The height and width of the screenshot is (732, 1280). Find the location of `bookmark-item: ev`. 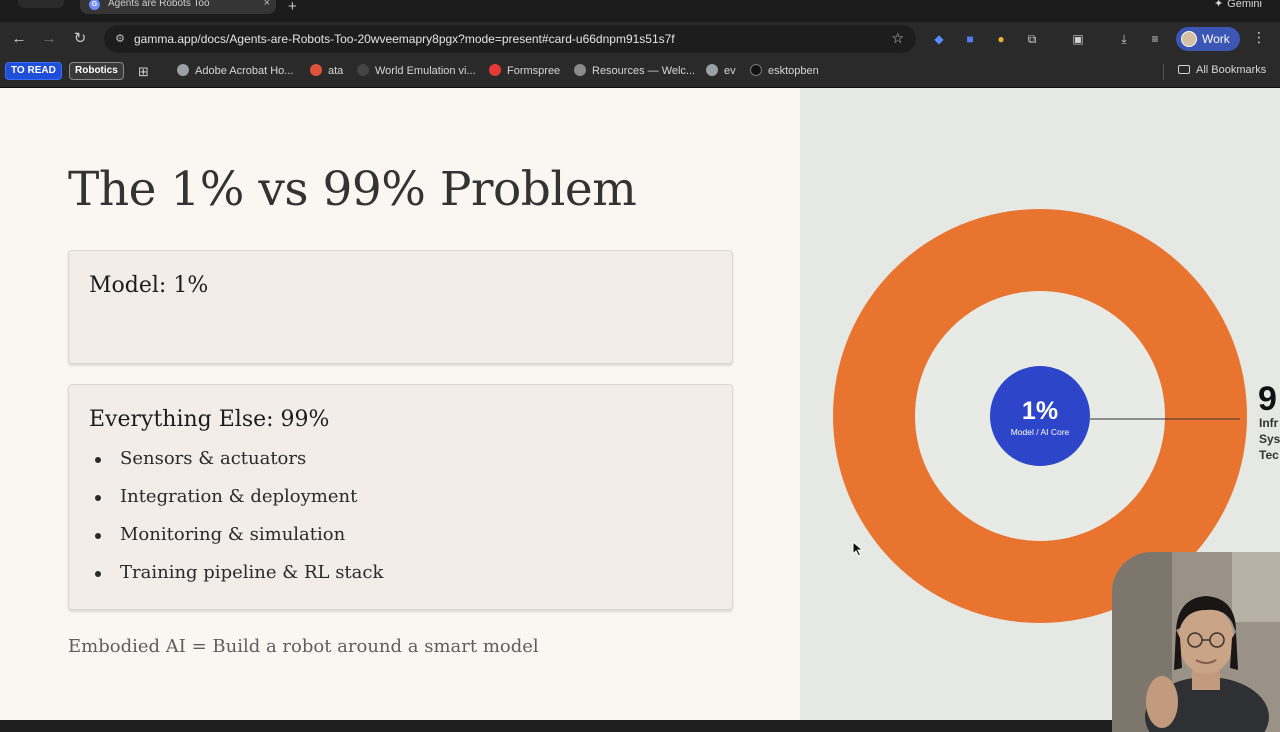

bookmark-item: ev is located at coordinates (721, 70).